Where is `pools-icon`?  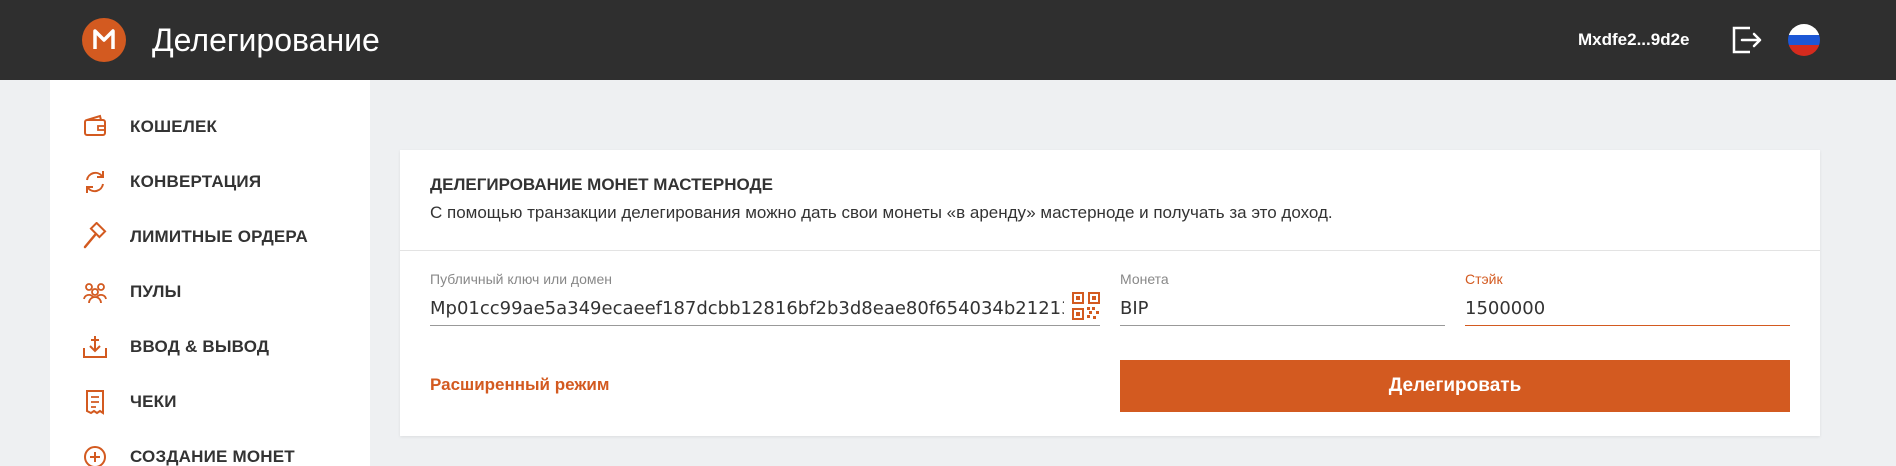
pools-icon is located at coordinates (95, 292).